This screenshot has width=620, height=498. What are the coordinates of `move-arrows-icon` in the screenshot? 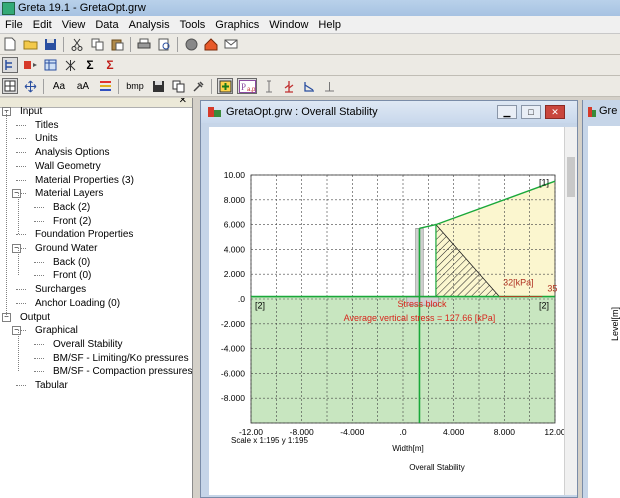 It's located at (30, 86).